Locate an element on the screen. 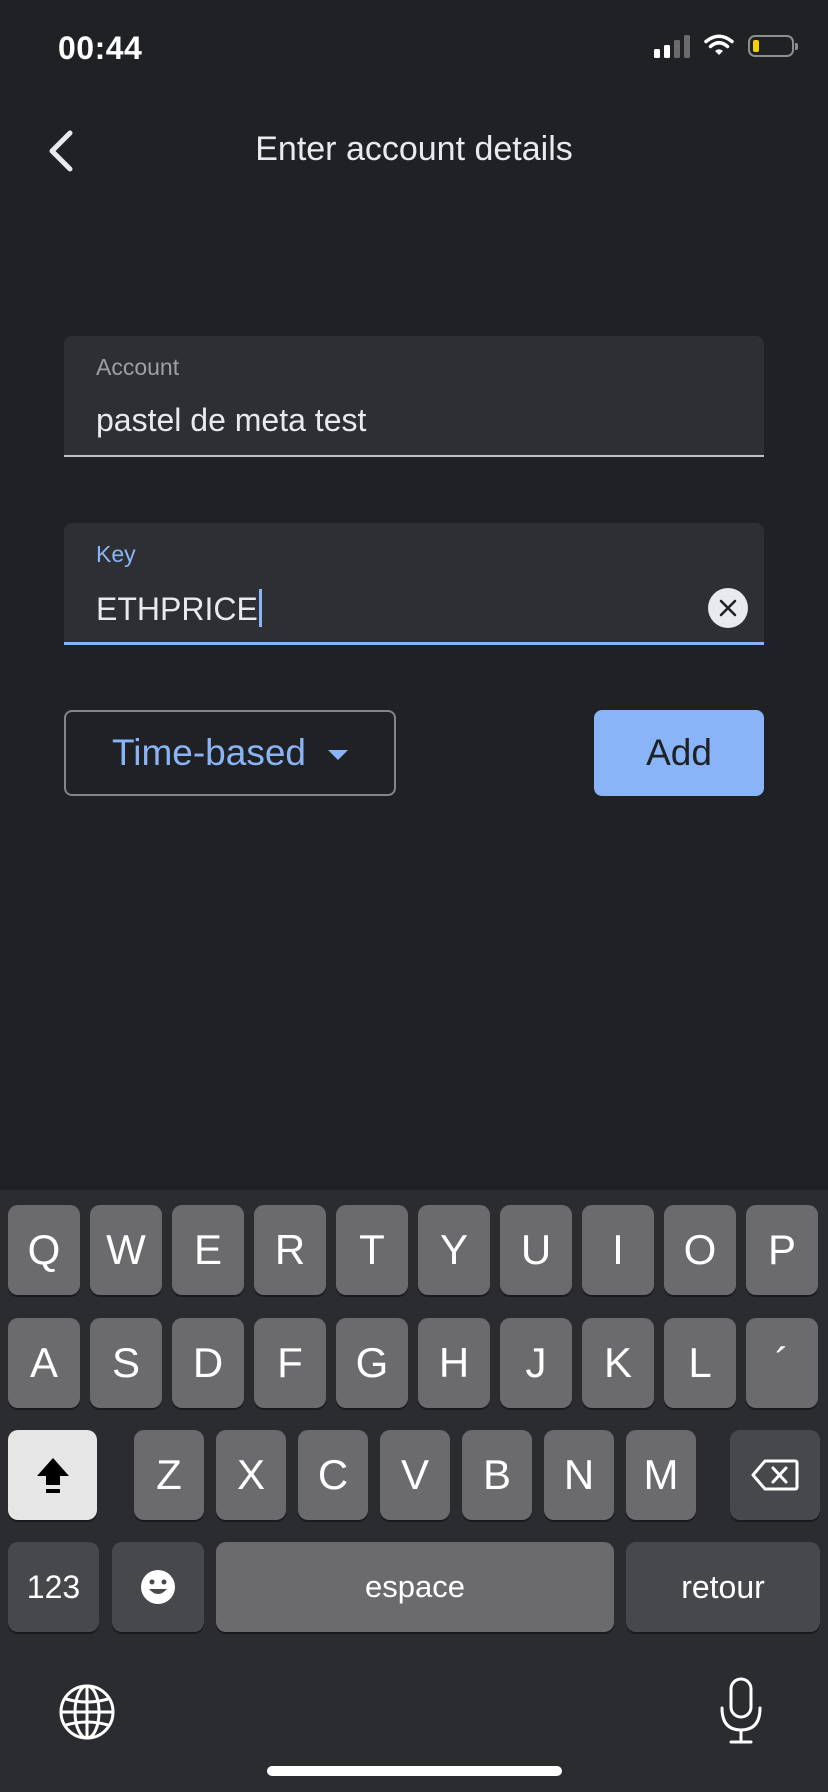  backspace-icon is located at coordinates (775, 1475).